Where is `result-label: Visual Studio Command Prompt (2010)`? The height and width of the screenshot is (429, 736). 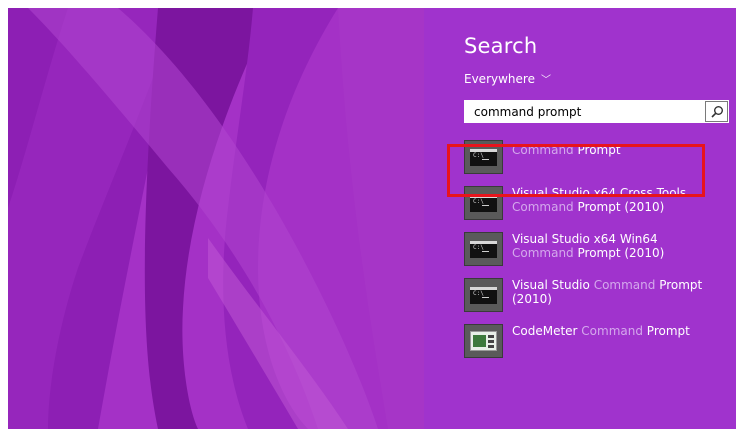
result-label: Visual Studio Command Prompt (2010) is located at coordinates (607, 292).